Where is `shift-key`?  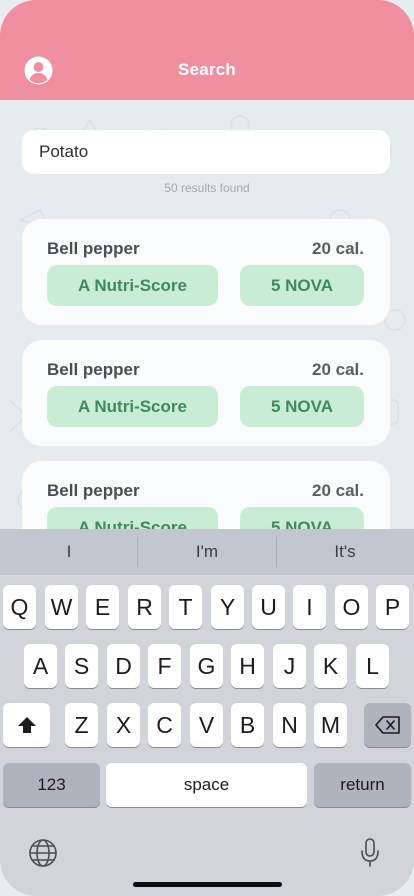
shift-key is located at coordinates (26, 725).